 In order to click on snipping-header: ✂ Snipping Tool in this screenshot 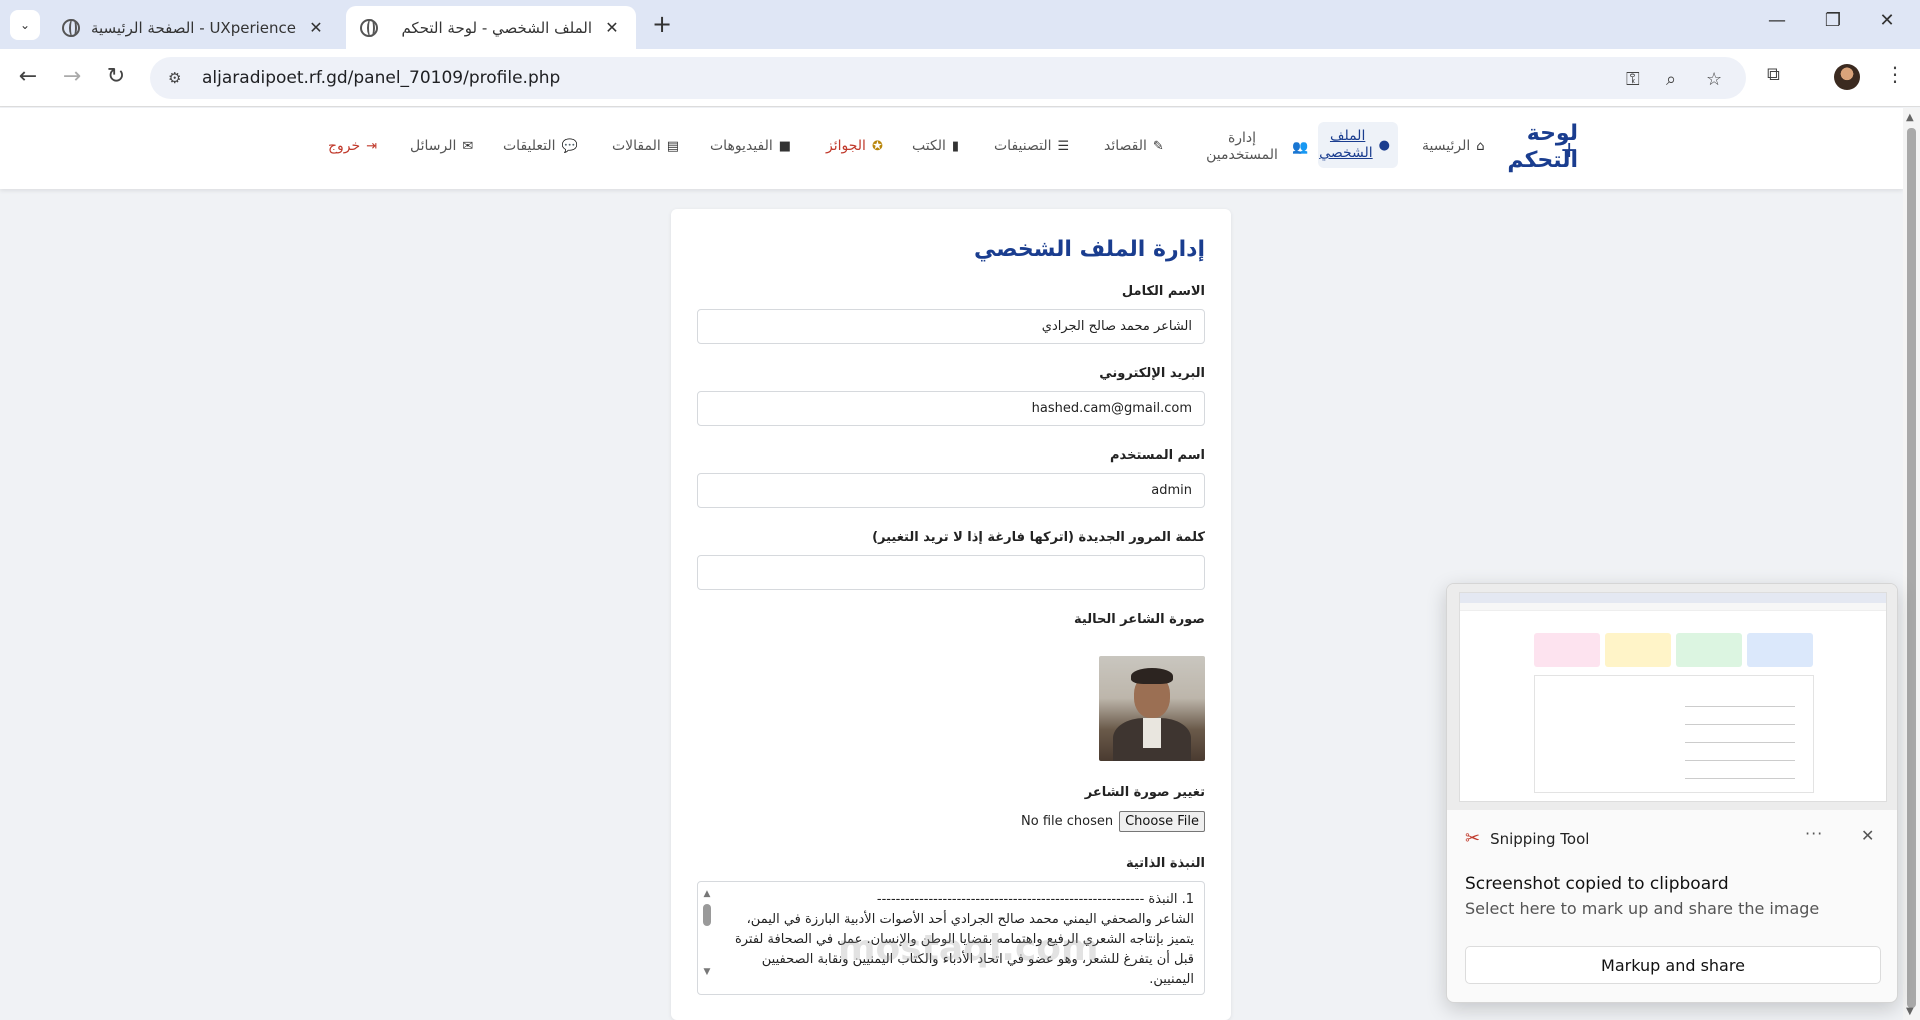, I will do `click(1527, 838)`.